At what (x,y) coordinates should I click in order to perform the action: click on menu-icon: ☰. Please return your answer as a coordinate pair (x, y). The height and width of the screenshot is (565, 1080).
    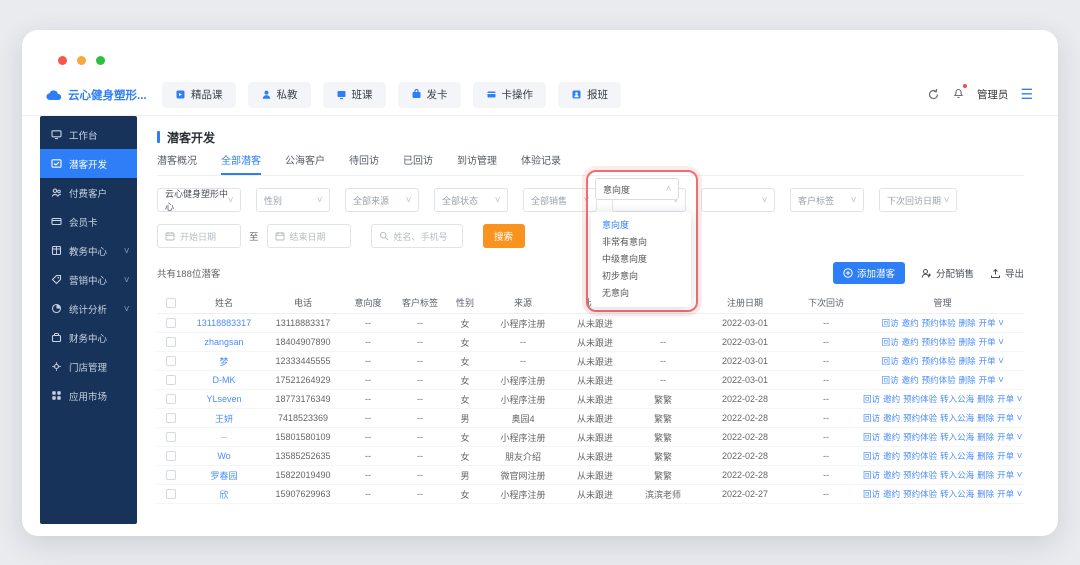
    Looking at the image, I should click on (1027, 94).